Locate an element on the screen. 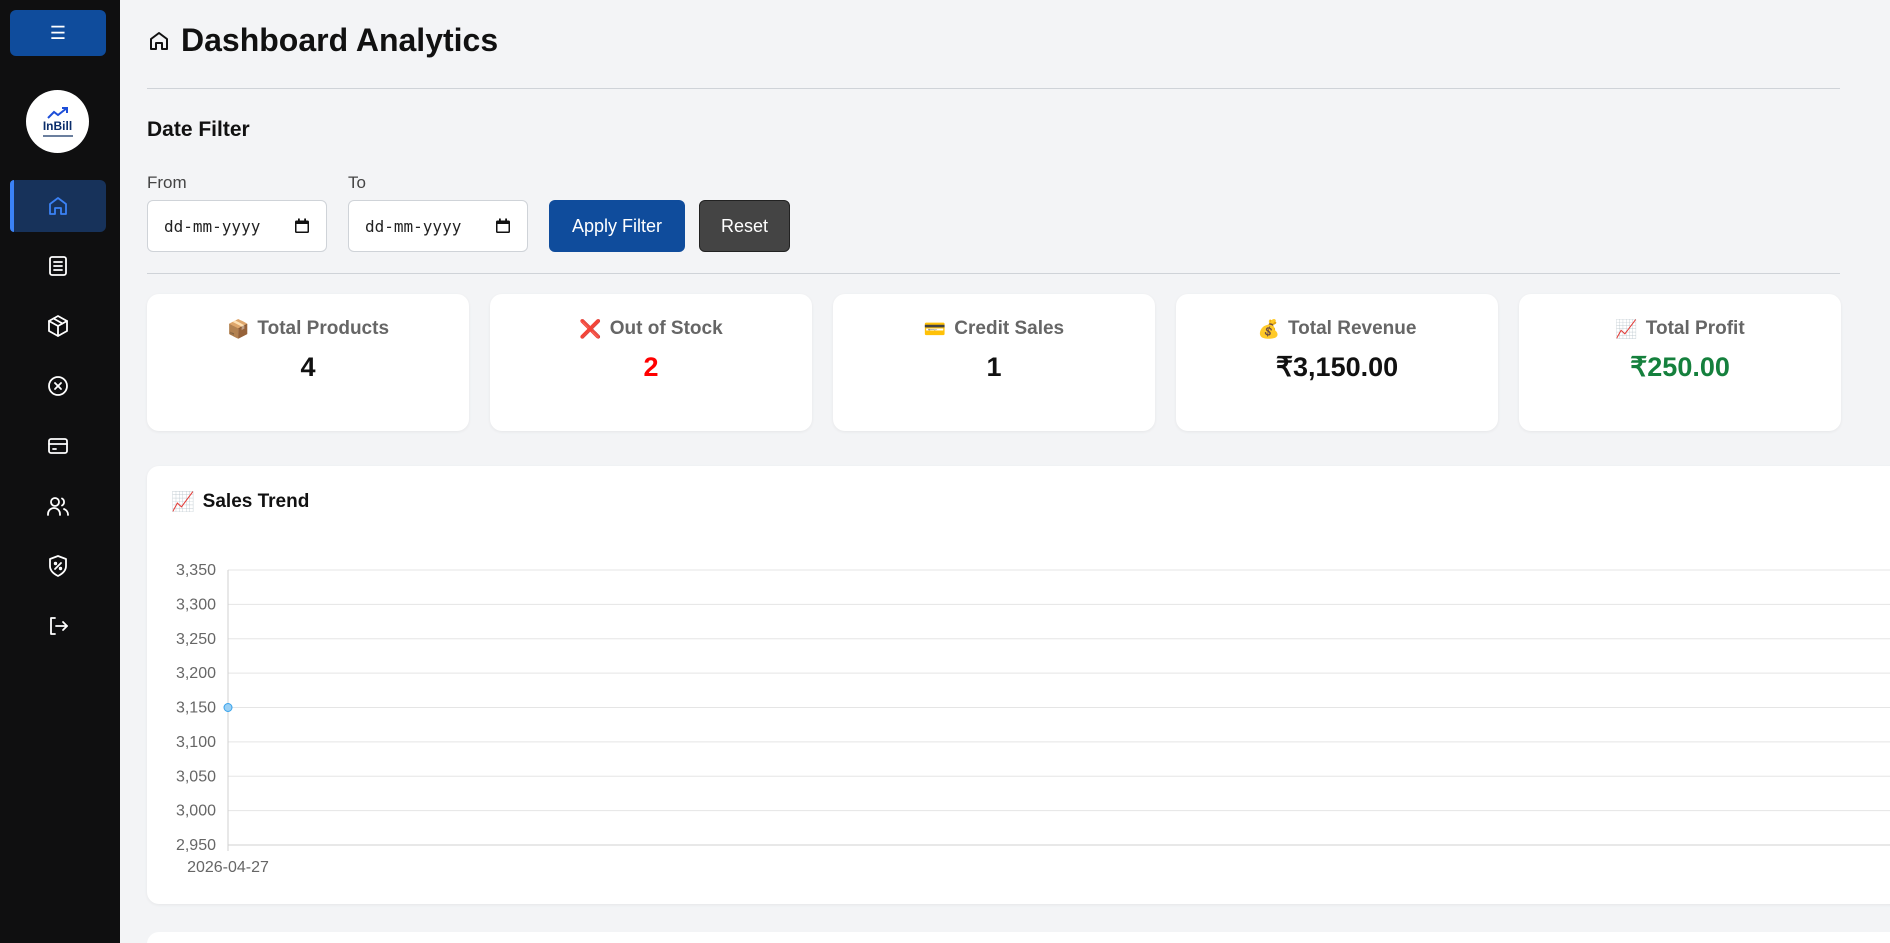  sidebar: ☰ InBill is located at coordinates (60, 471).